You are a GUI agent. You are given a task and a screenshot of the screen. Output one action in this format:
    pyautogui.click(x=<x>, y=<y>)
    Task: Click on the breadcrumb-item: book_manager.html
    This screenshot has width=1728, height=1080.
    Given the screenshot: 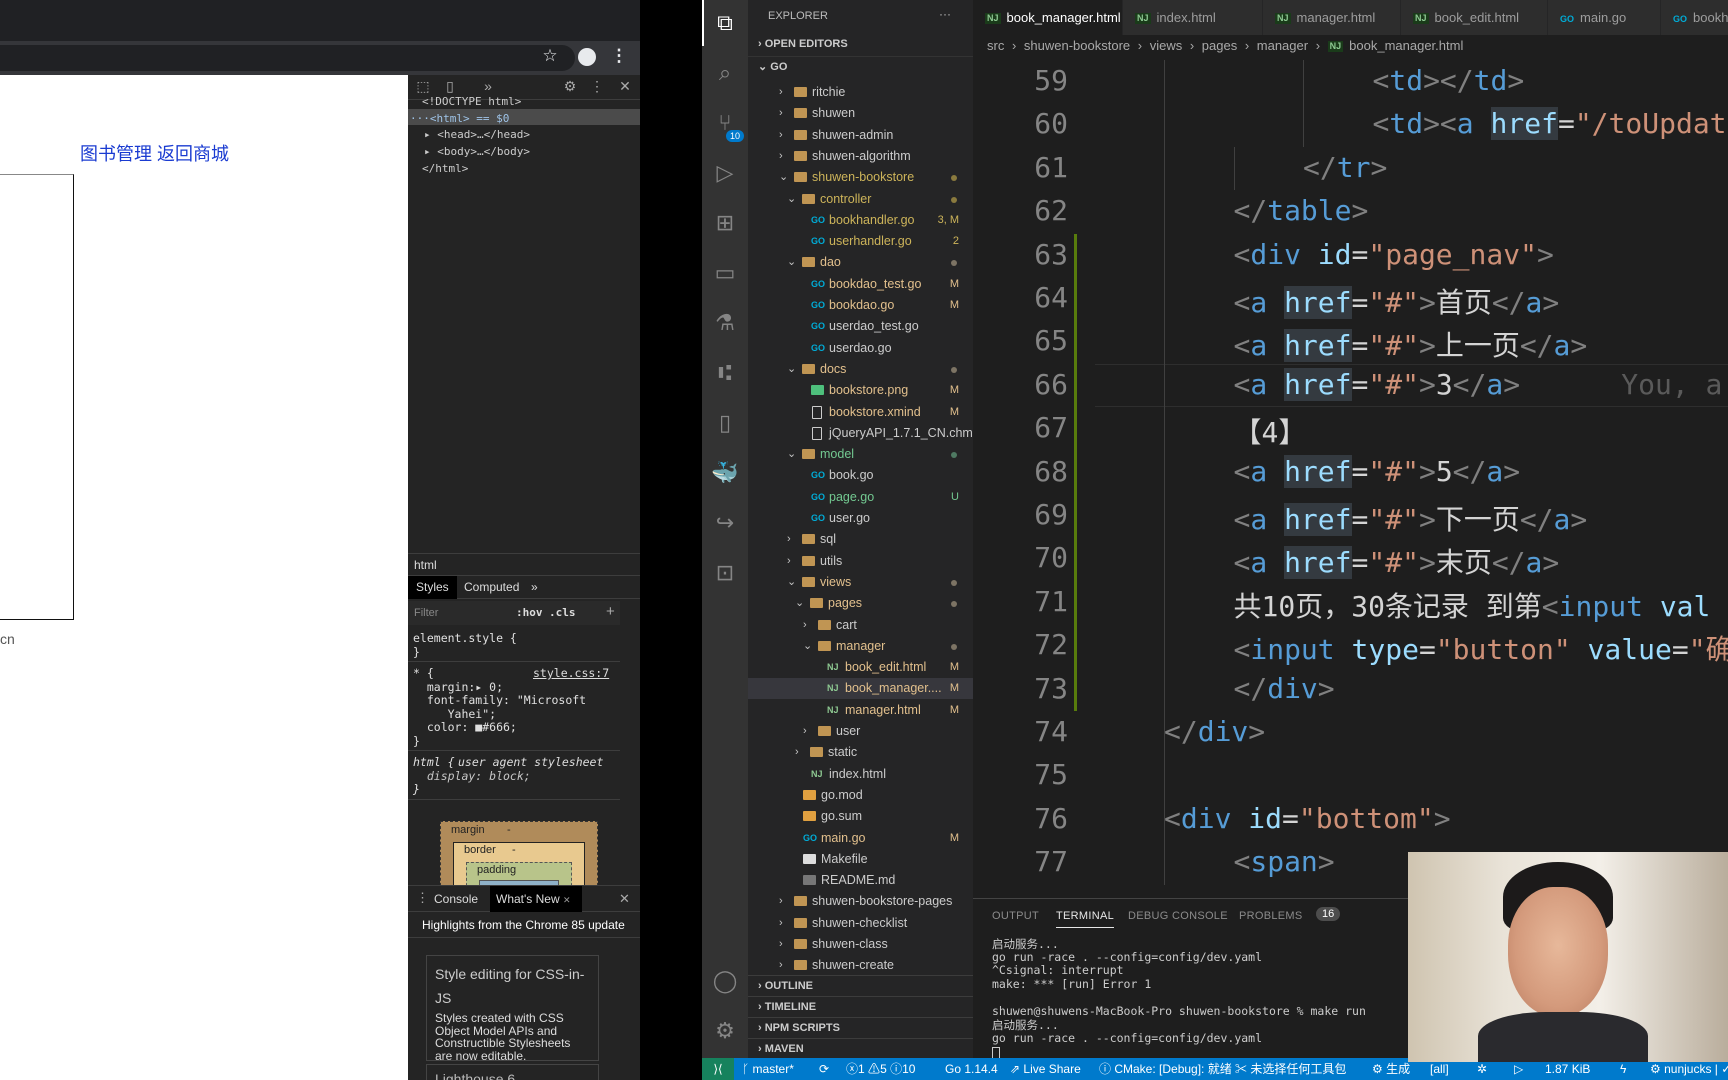 What is the action you would take?
    pyautogui.click(x=1406, y=45)
    